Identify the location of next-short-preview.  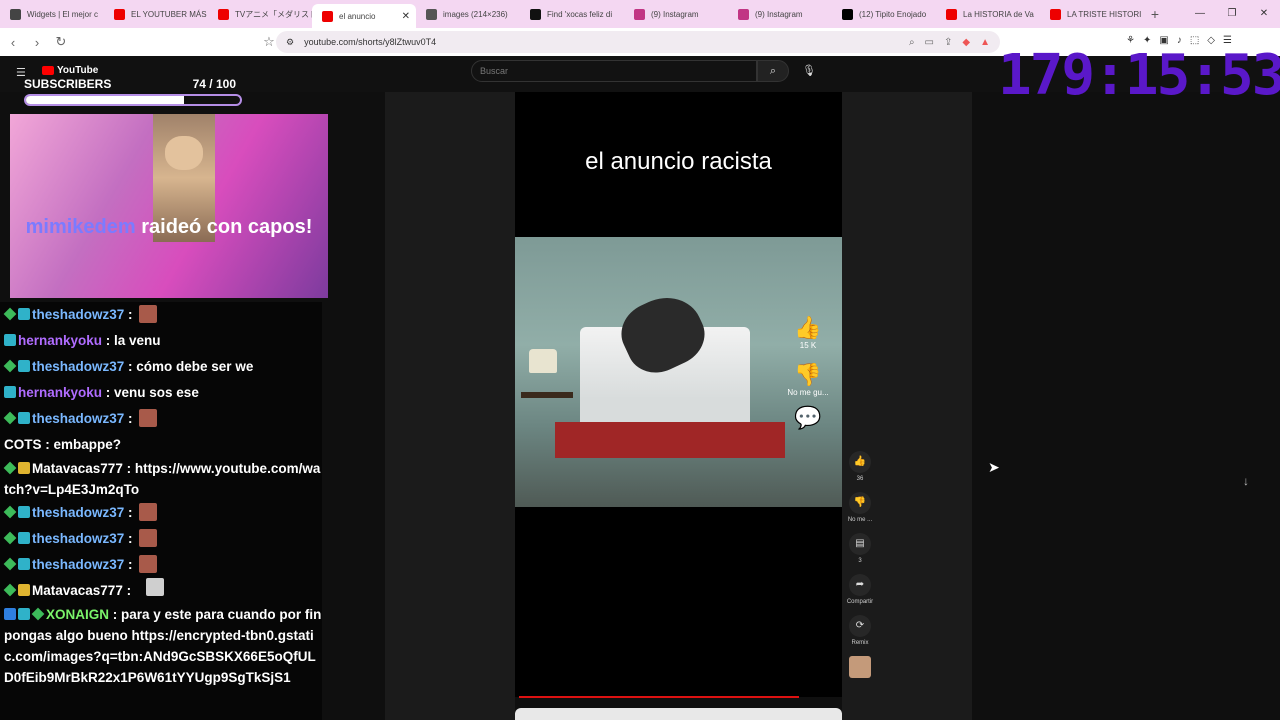
(678, 714).